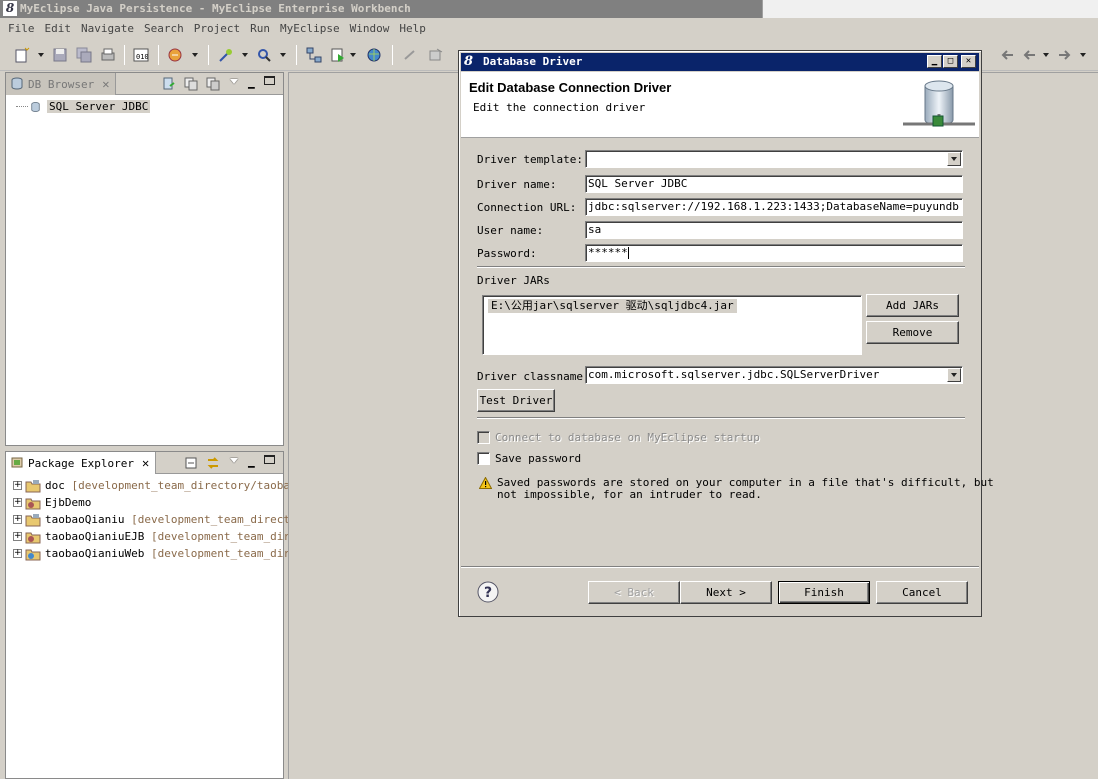 This screenshot has width=1098, height=779. What do you see at coordinates (52, 502) in the screenshot?
I see `list-item: + EjbDemo` at bounding box center [52, 502].